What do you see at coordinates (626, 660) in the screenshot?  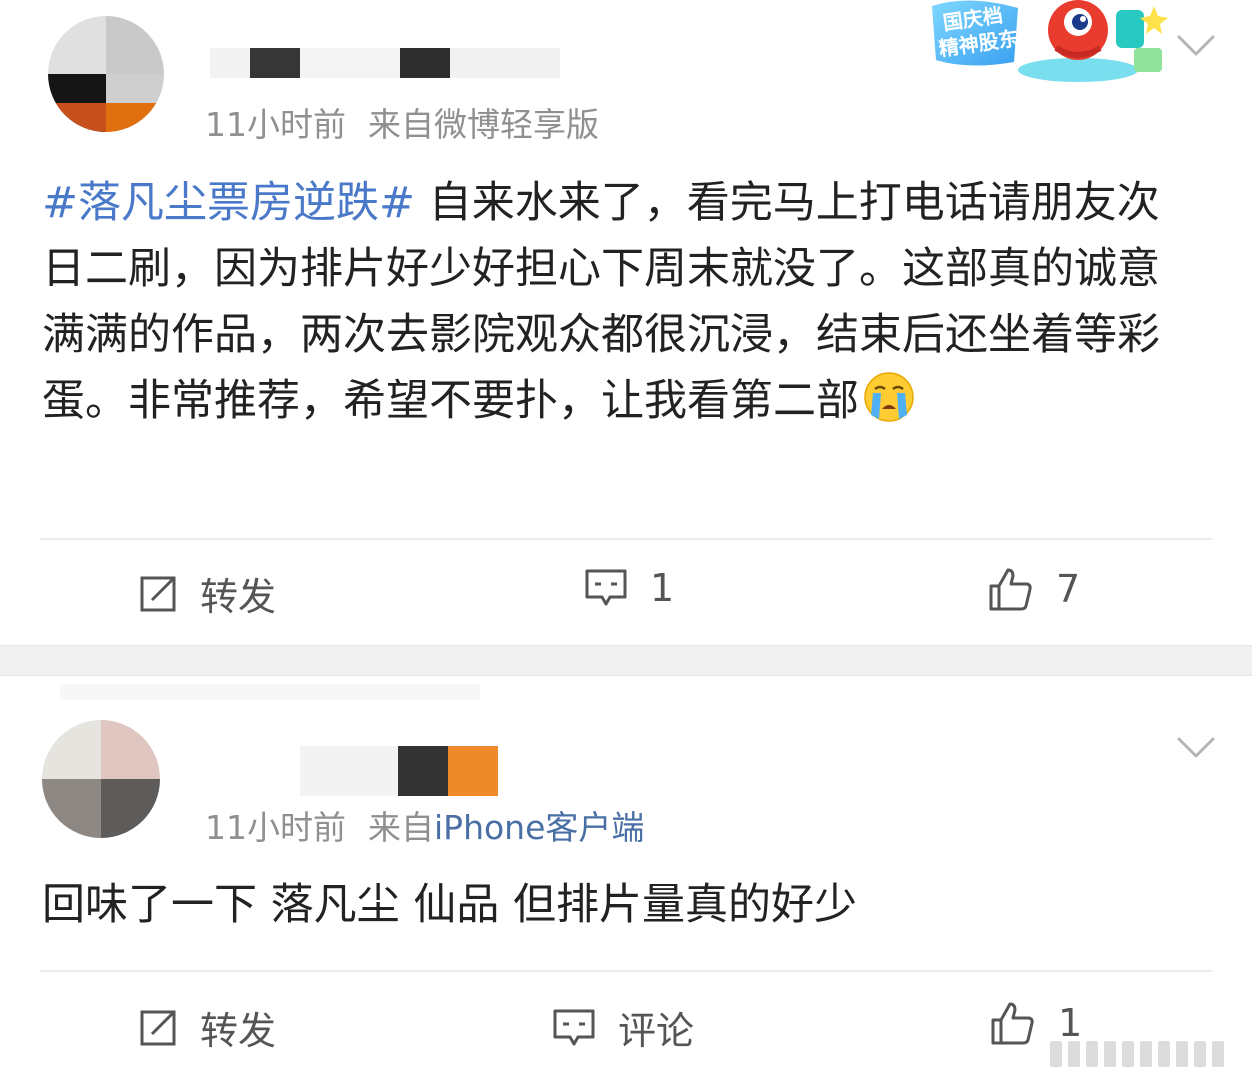 I see `feed-separator` at bounding box center [626, 660].